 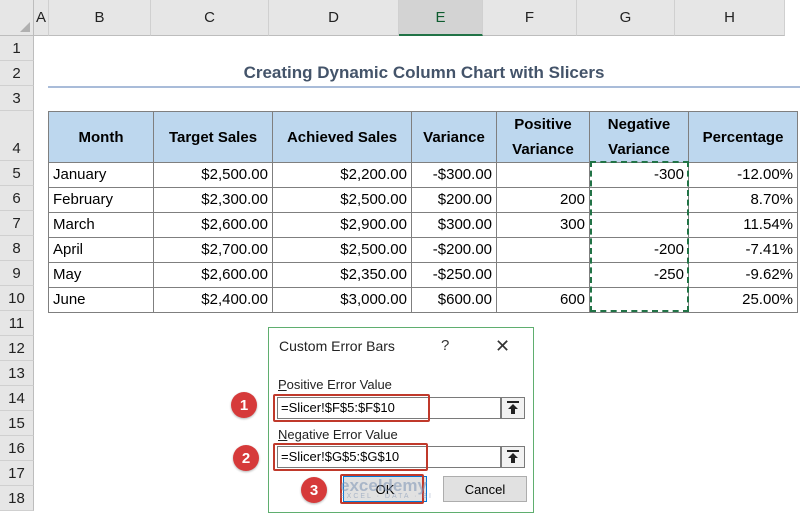 I want to click on table-cell: -300, so click(x=639, y=175).